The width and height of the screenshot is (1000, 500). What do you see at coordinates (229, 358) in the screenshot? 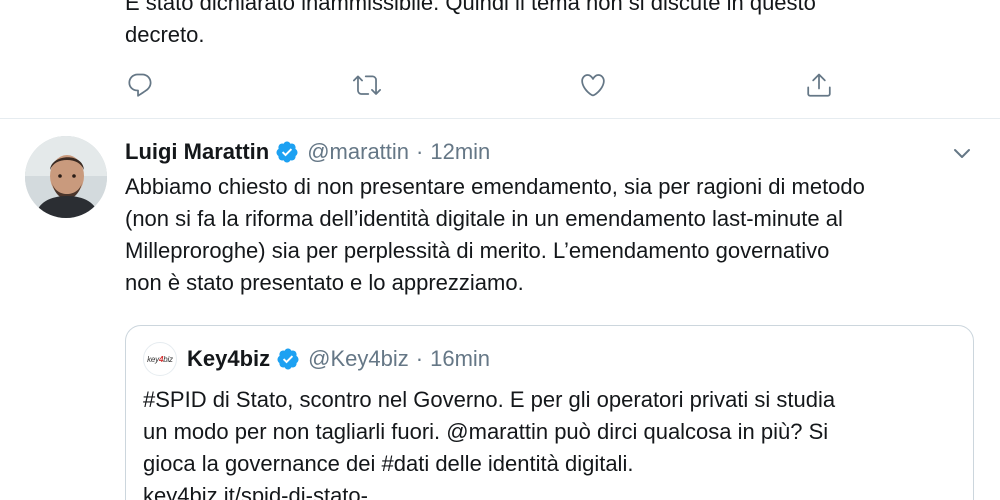
I see `quoted-display-name: Key4biz` at bounding box center [229, 358].